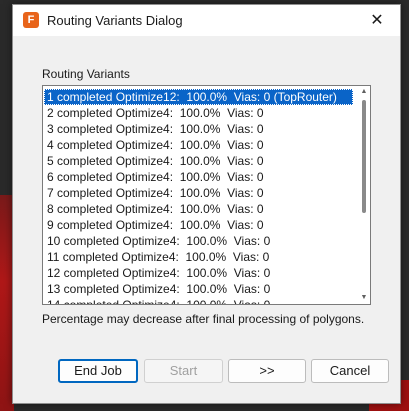 The height and width of the screenshot is (411, 409). I want to click on variant-row: 7 completed Optimize4: 100.0% Vias: 0, so click(200, 193).